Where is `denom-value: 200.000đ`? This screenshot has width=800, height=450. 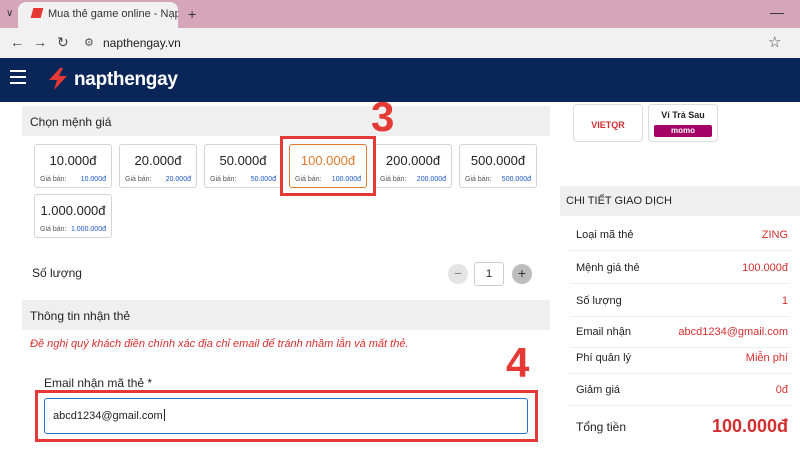
denom-value: 200.000đ is located at coordinates (413, 160).